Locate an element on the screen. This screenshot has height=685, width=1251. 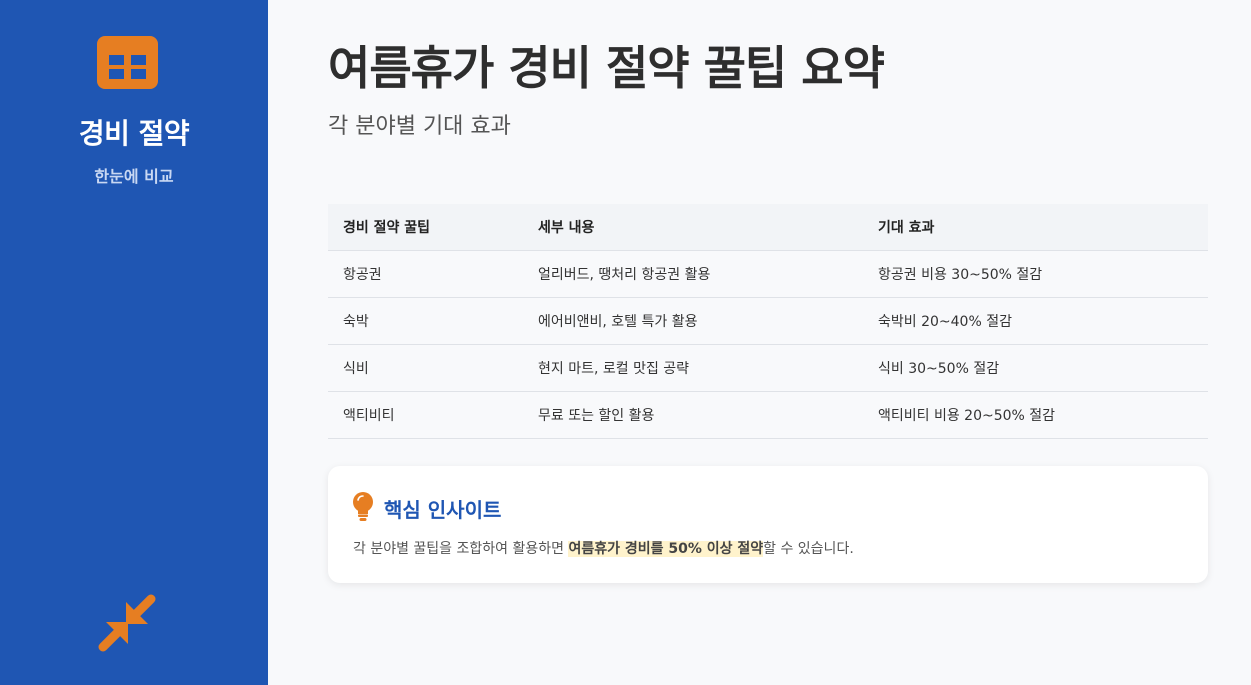
table-cell: 현지 마트, 로컬 맛집 공략 is located at coordinates (693, 368).